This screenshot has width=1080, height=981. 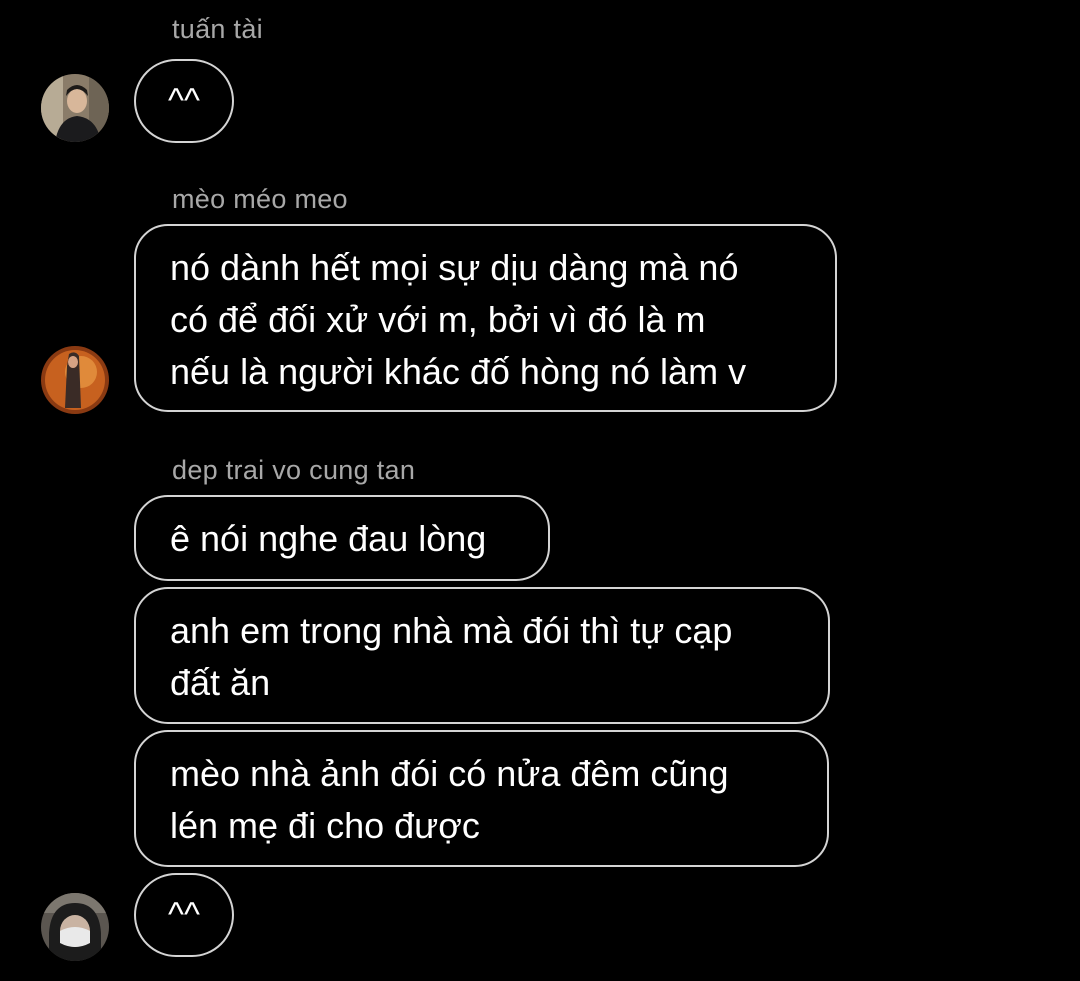 I want to click on sender-name: tuấn tài, so click(x=217, y=29).